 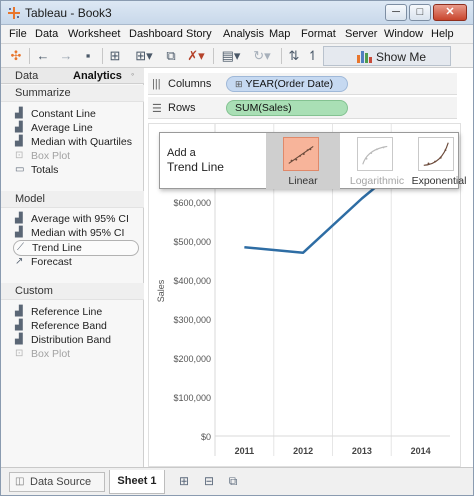 What do you see at coordinates (157, 109) in the screenshot?
I see `rows-icon: ☰` at bounding box center [157, 109].